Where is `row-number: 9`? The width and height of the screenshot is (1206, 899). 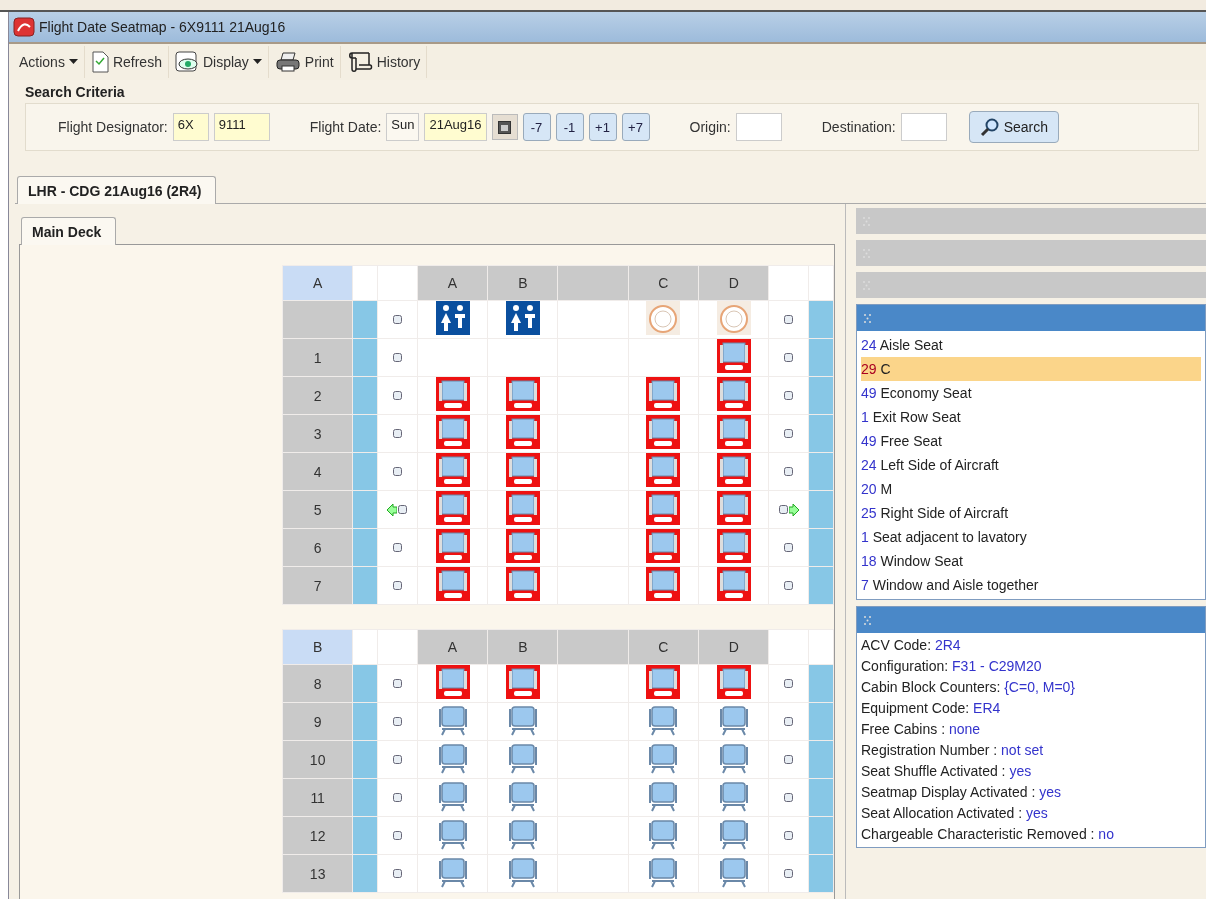
row-number: 9 is located at coordinates (317, 721).